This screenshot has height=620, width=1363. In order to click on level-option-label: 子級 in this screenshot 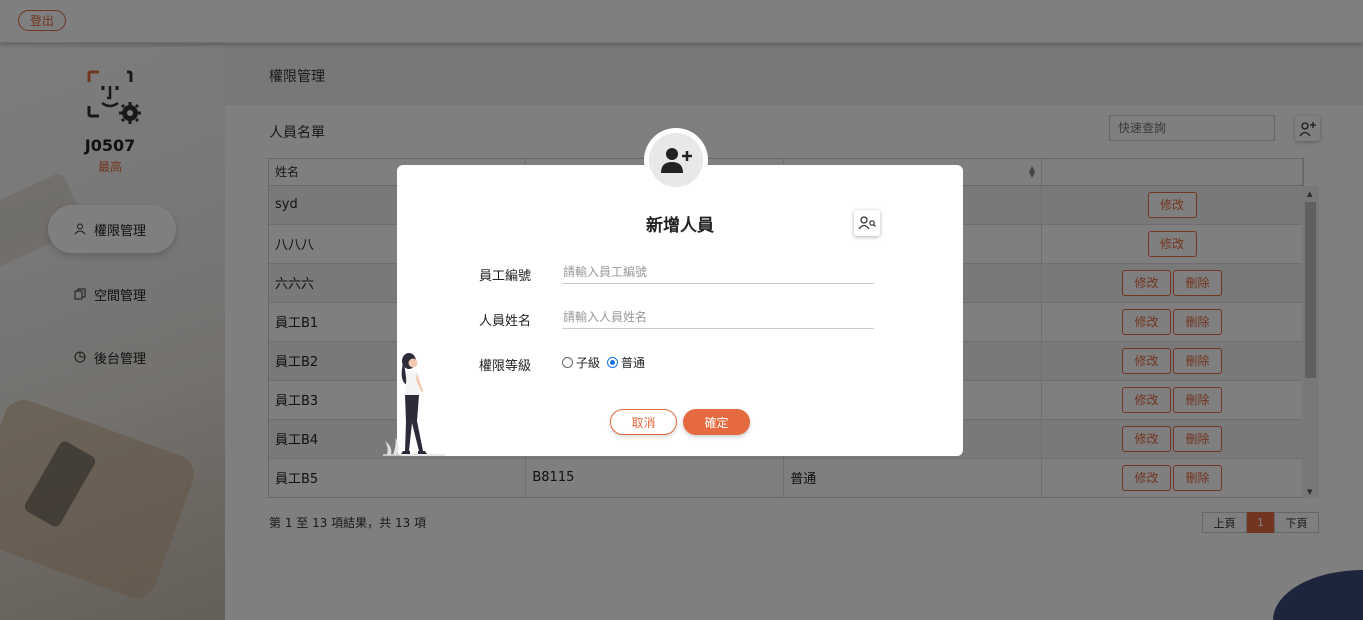, I will do `click(588, 363)`.